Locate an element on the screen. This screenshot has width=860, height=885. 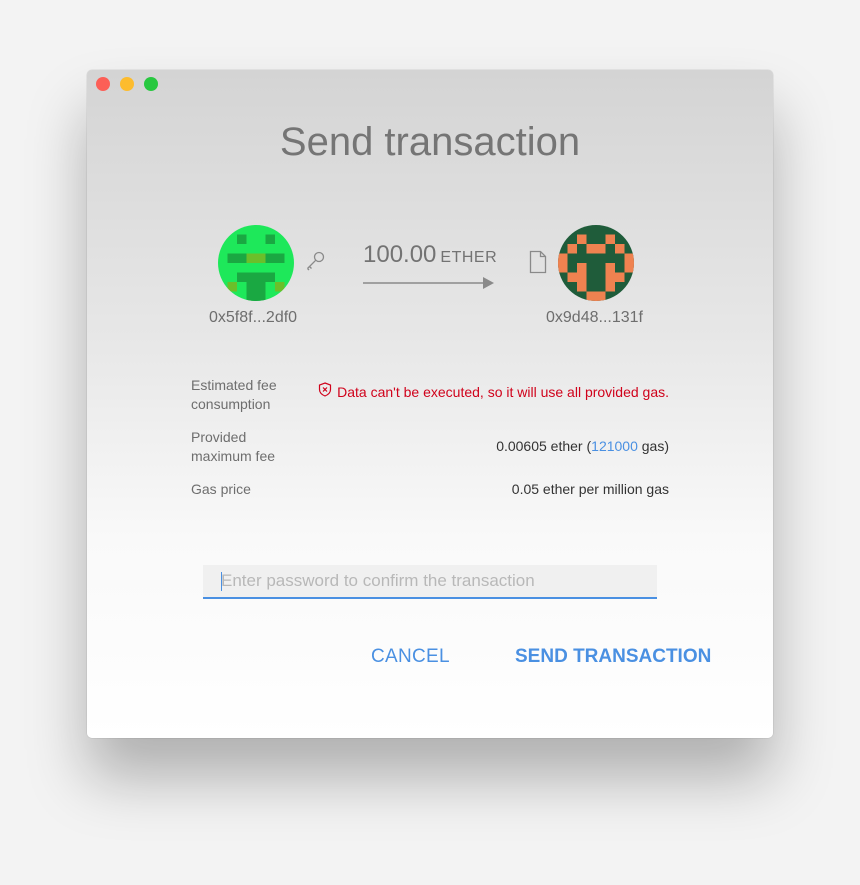
from-account-identicon is located at coordinates (256, 263).